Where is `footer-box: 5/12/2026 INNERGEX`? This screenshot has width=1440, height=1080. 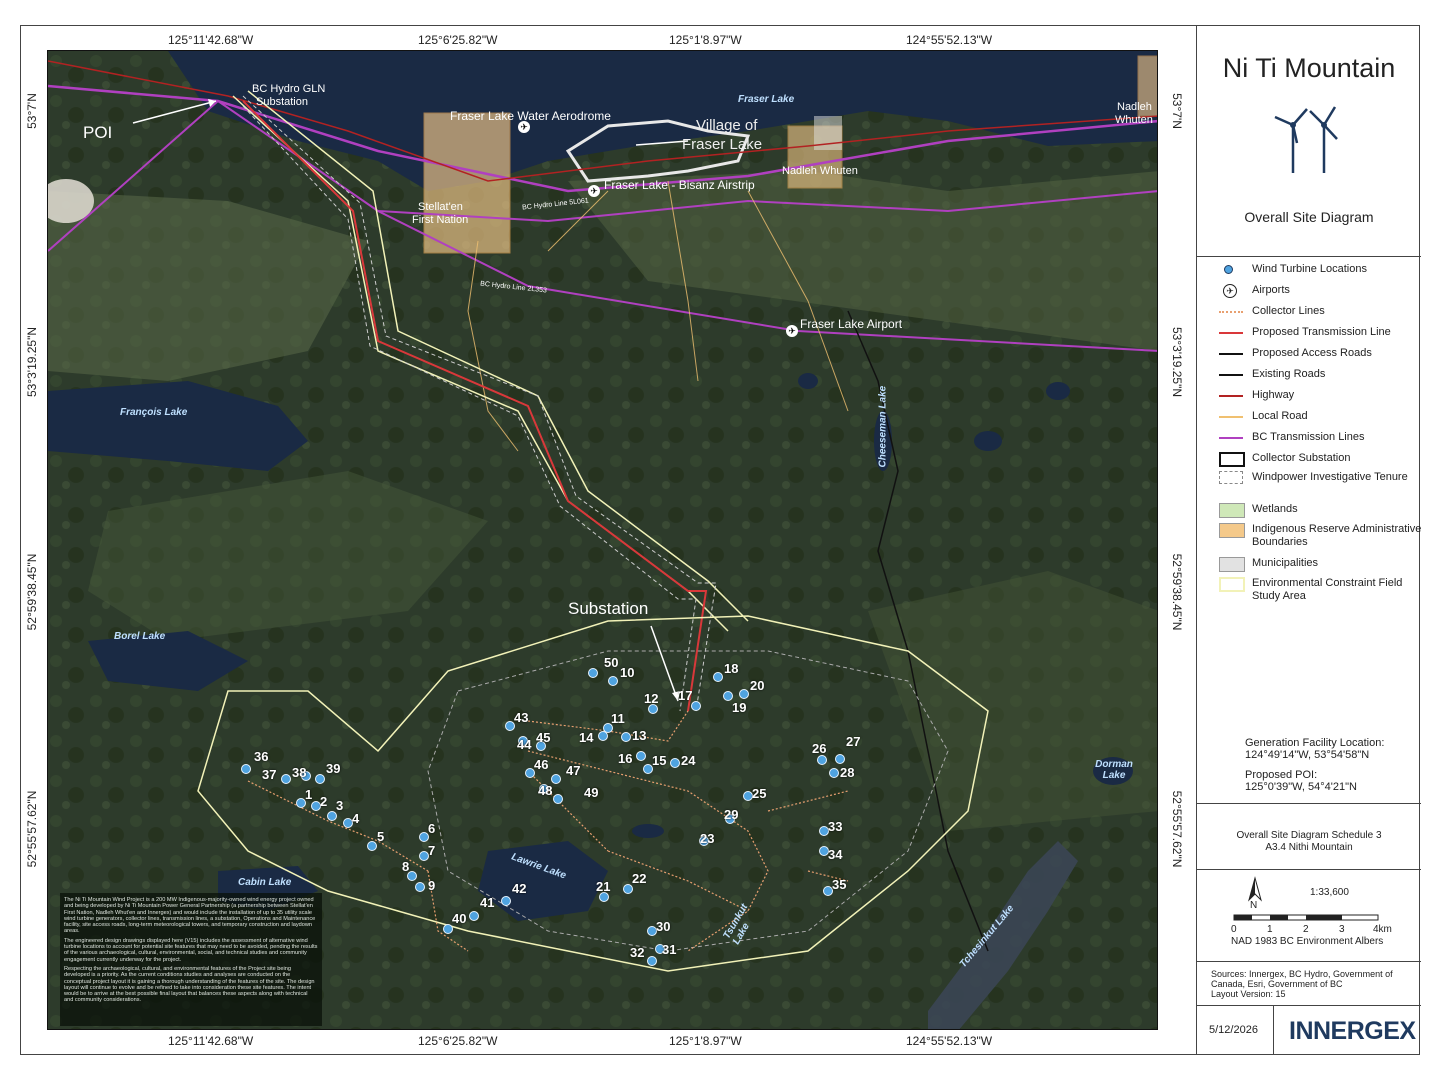
footer-box: 5/12/2026 INNERGEX is located at coordinates (1309, 1030).